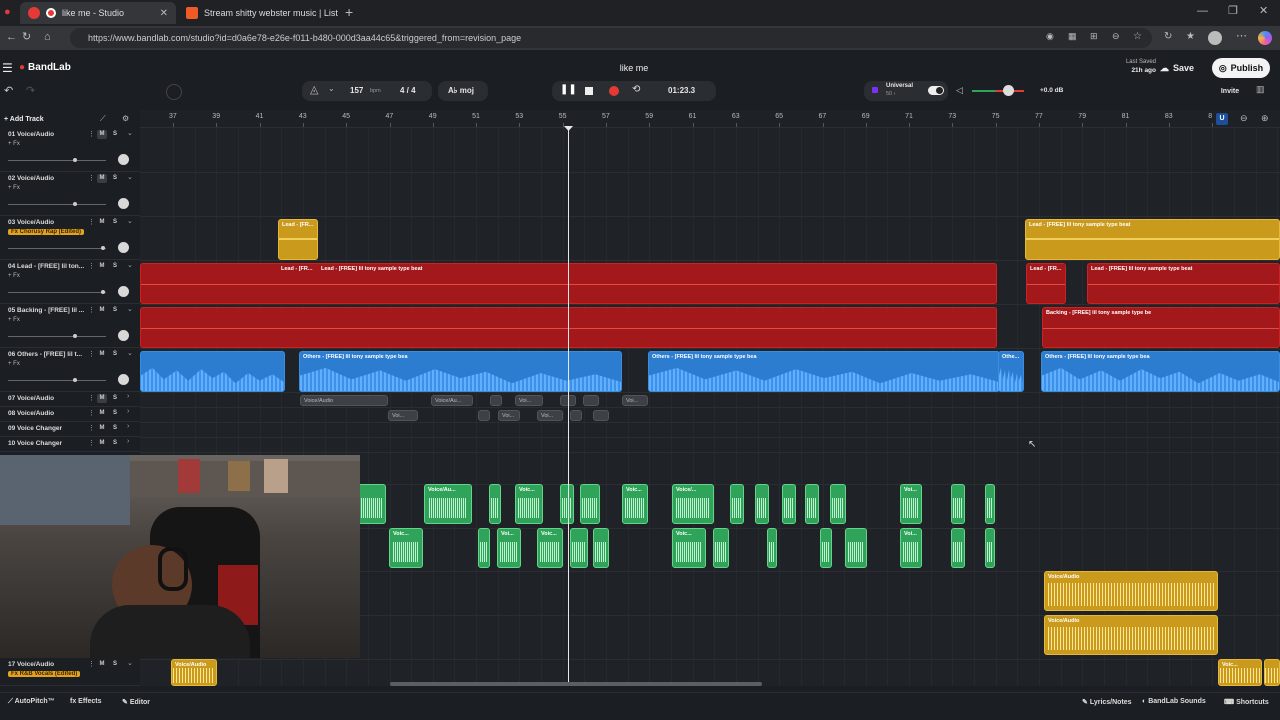 This screenshot has width=1280, height=720. I want to click on undo-icon: ↶, so click(8, 91).